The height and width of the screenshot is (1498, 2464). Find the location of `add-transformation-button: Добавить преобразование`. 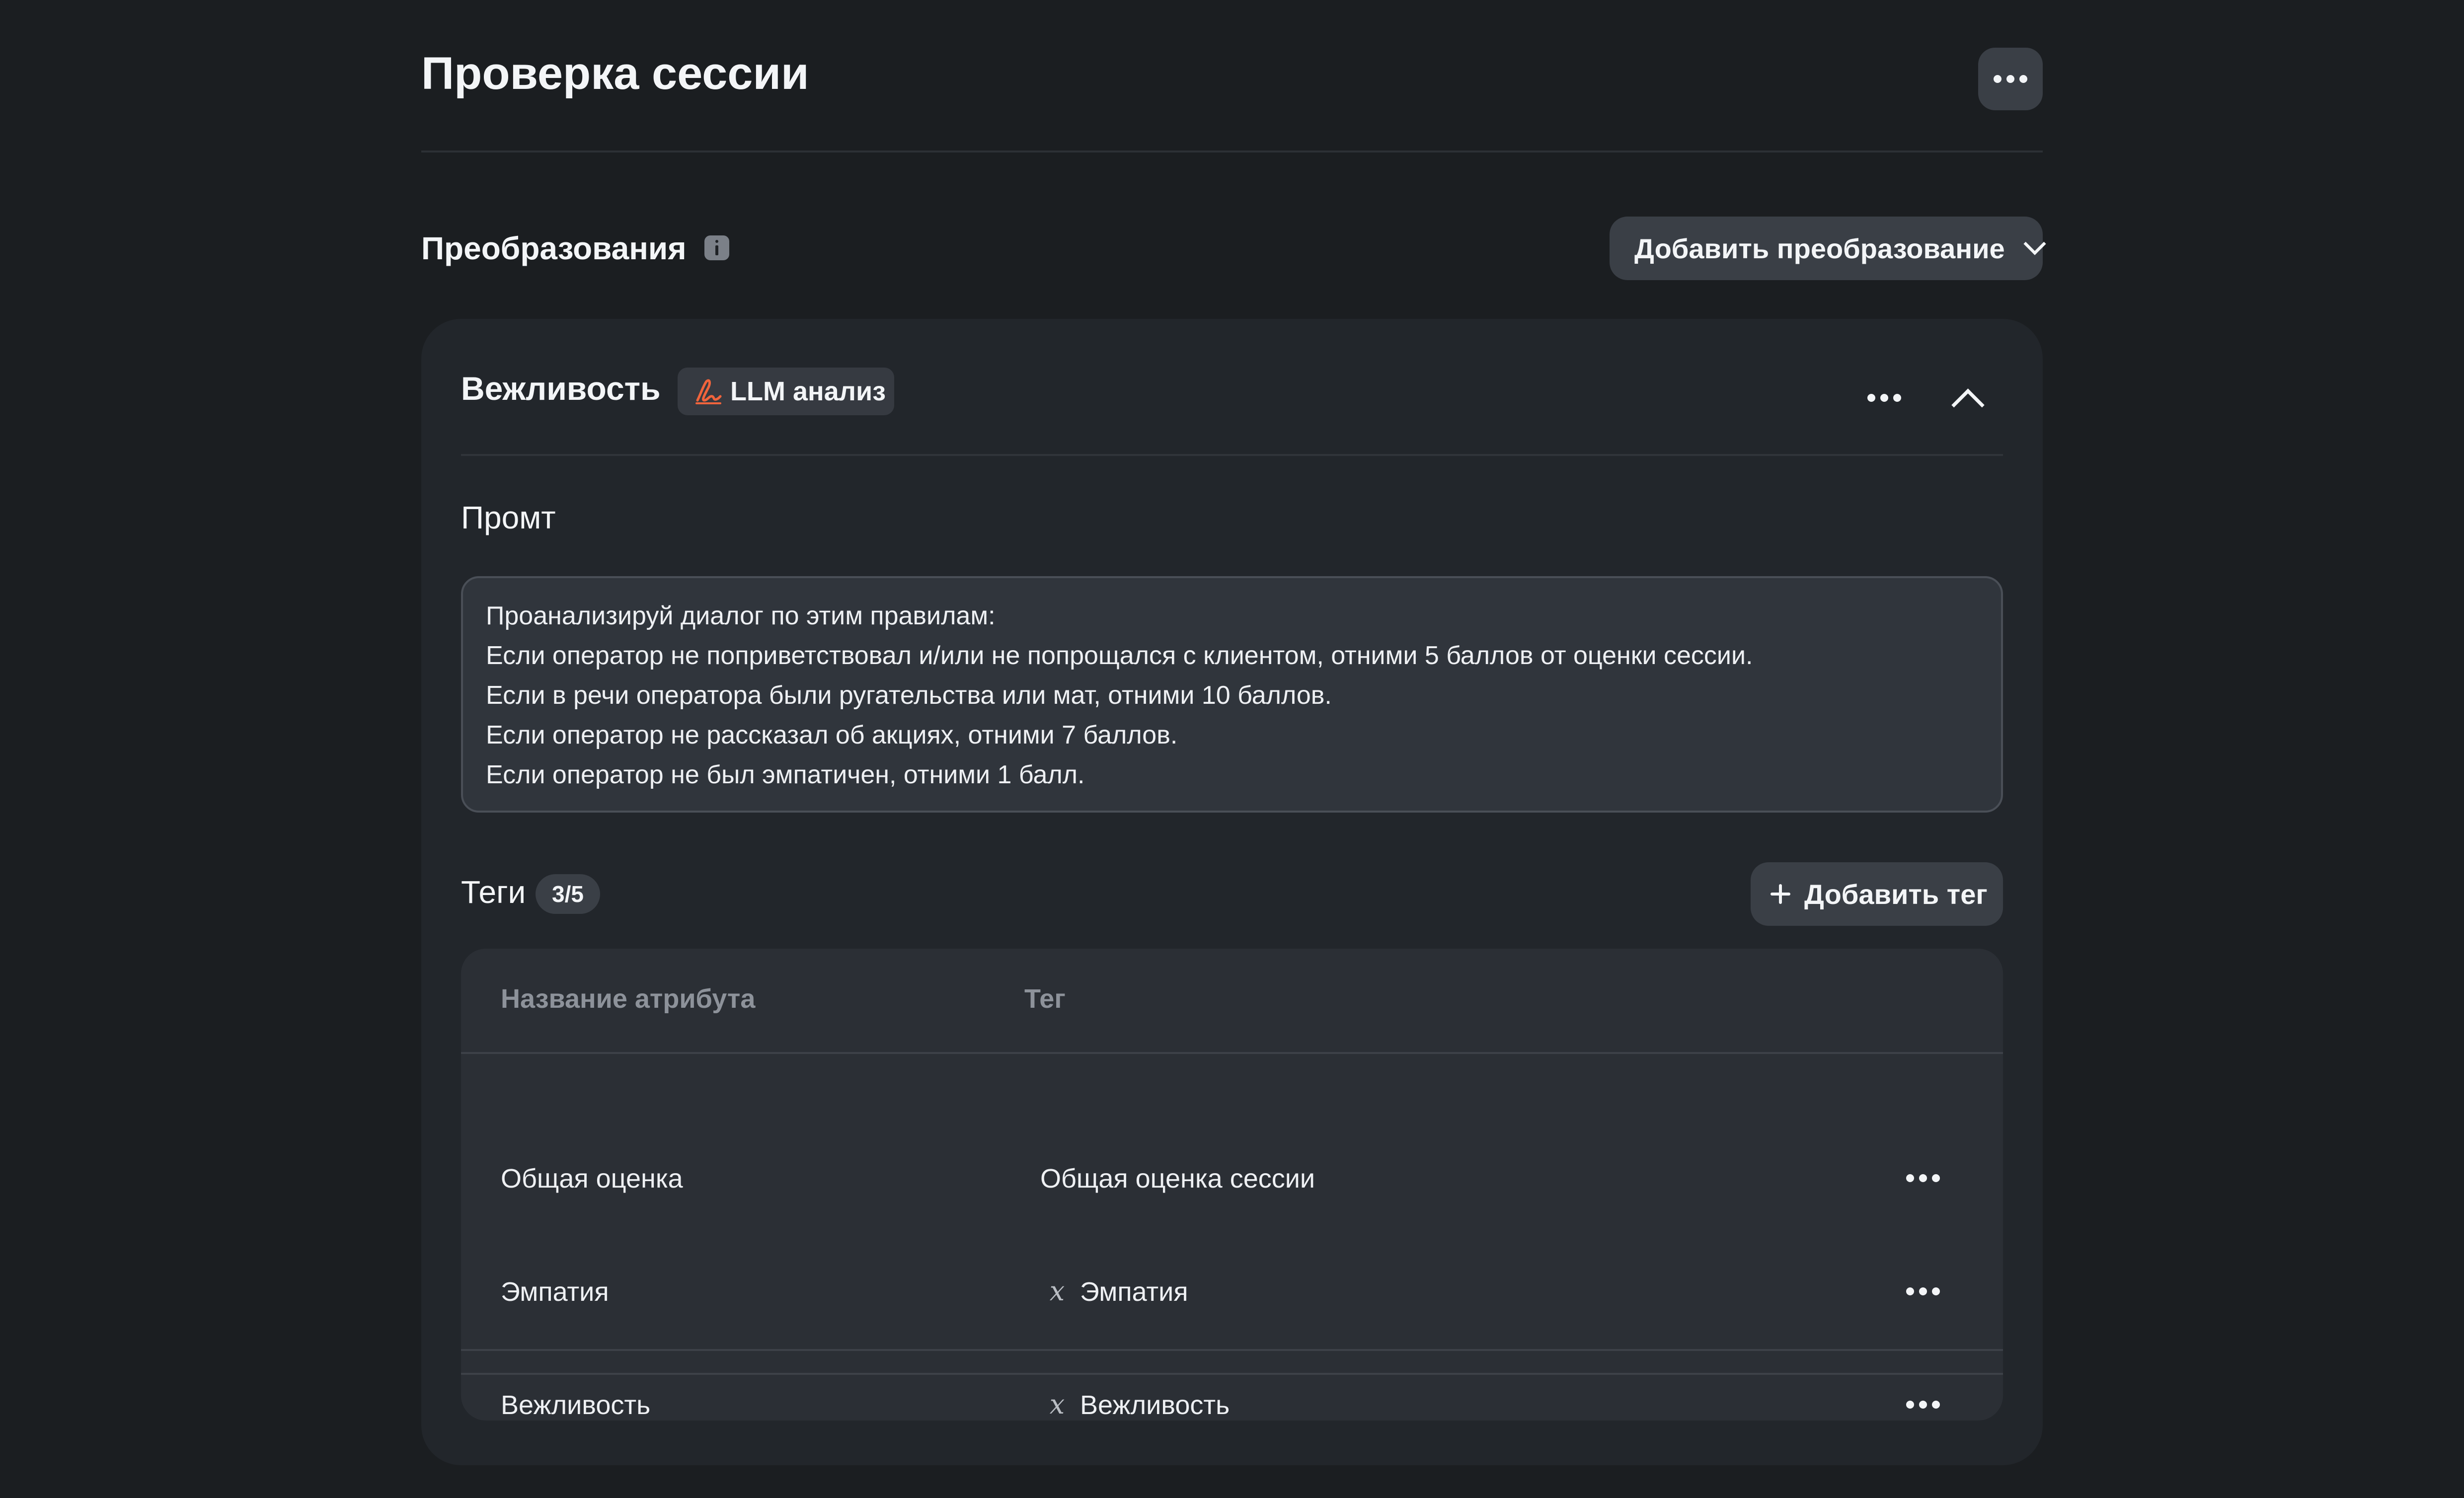

add-transformation-button: Добавить преобразование is located at coordinates (1828, 249).